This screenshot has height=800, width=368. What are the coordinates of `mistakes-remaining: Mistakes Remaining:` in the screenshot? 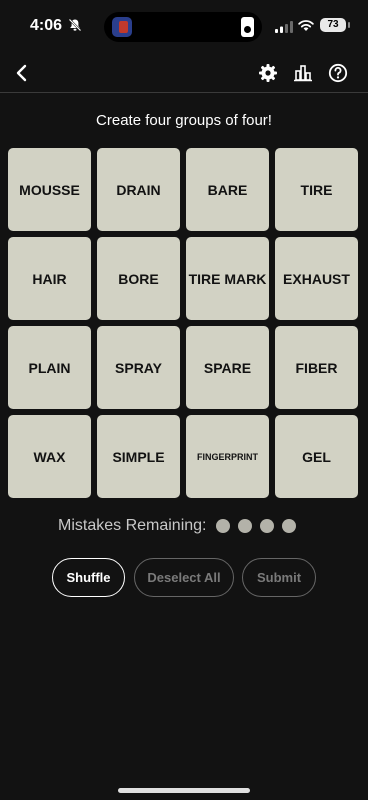 It's located at (181, 526).